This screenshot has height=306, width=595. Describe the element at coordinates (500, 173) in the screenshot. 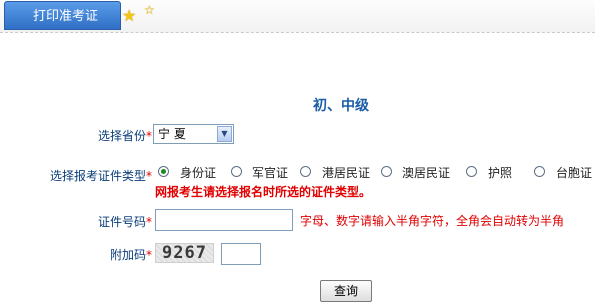

I see `radio-label-passport: 护照` at that location.